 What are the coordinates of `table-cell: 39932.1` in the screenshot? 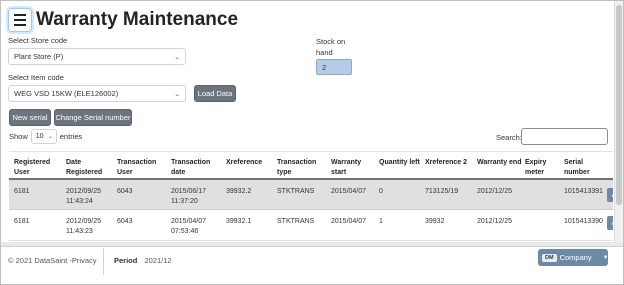 It's located at (239, 221).